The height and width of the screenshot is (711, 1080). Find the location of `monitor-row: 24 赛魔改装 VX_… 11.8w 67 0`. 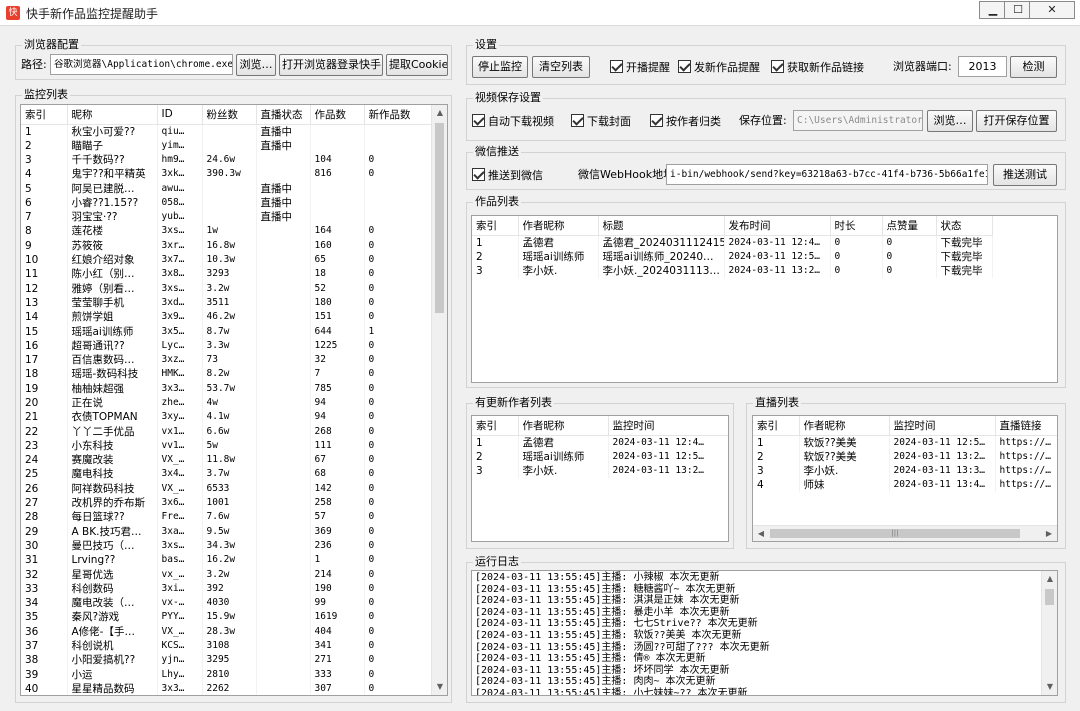

monitor-row: 24 赛魔改装 VX_… 11.8w 67 0 is located at coordinates (228, 460).